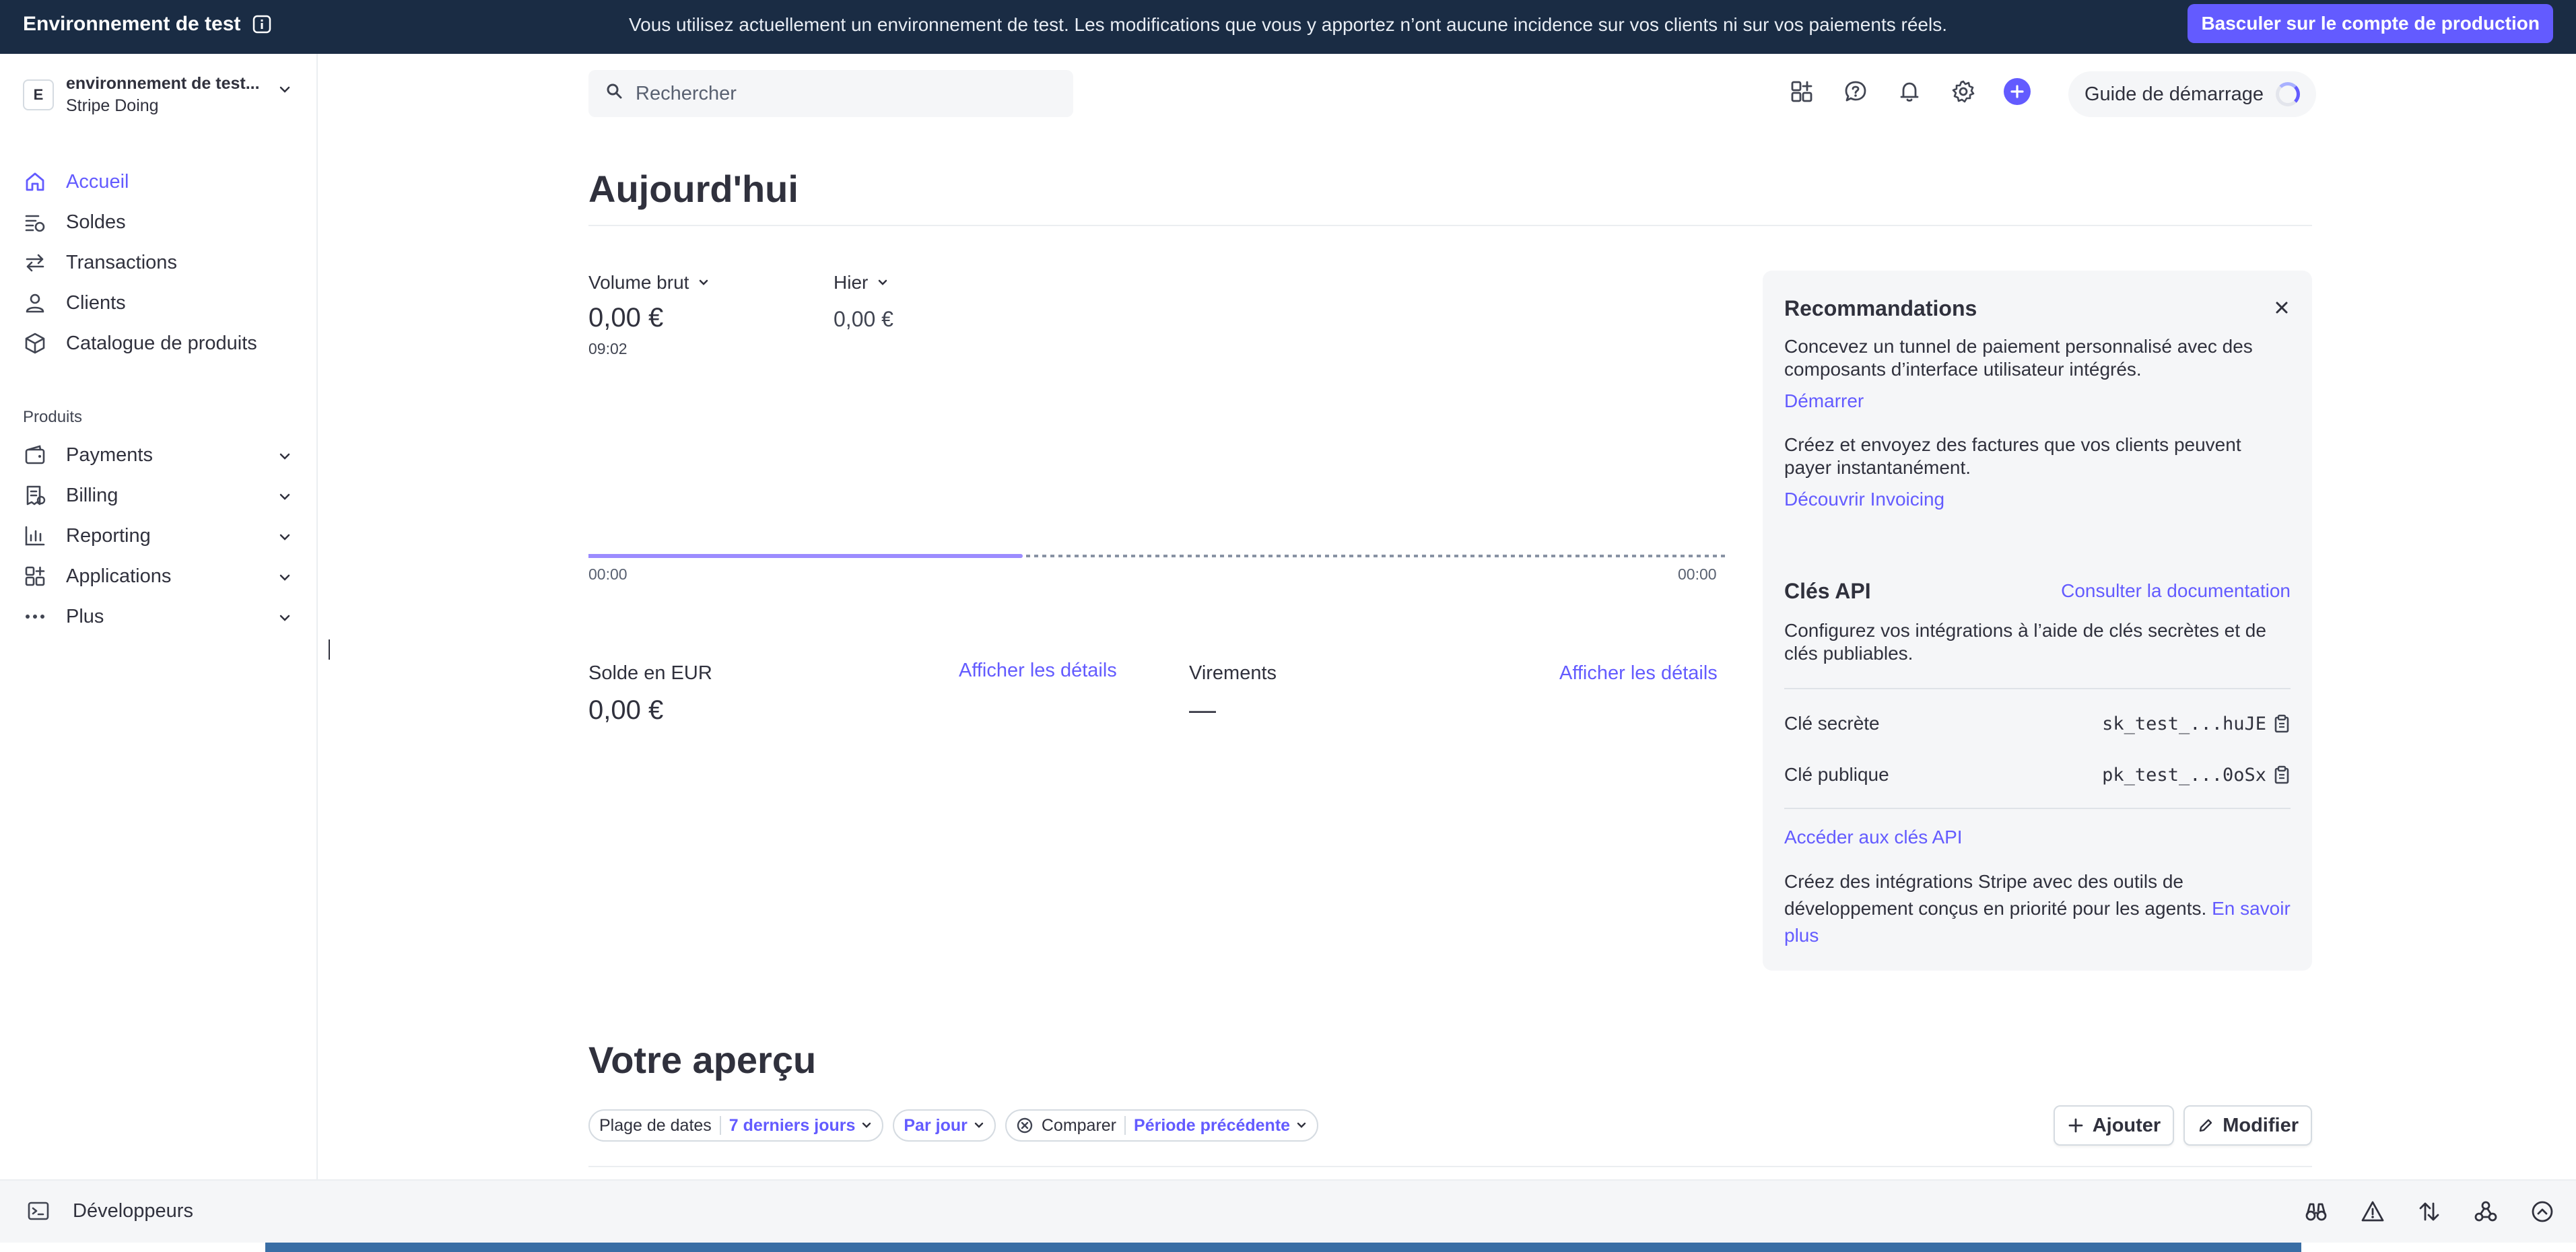 The image size is (2576, 1252). What do you see at coordinates (1855, 92) in the screenshot?
I see `help-icon` at bounding box center [1855, 92].